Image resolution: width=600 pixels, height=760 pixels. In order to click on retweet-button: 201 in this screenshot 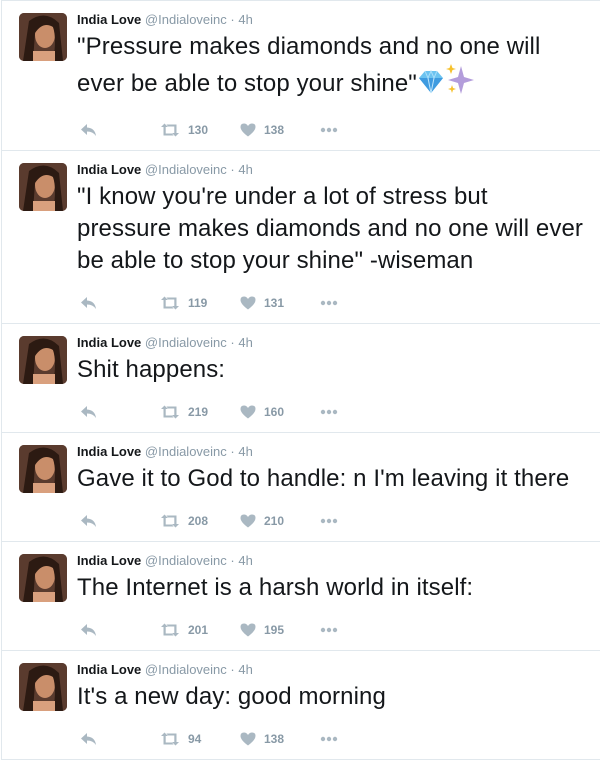, I will do `click(200, 630)`.